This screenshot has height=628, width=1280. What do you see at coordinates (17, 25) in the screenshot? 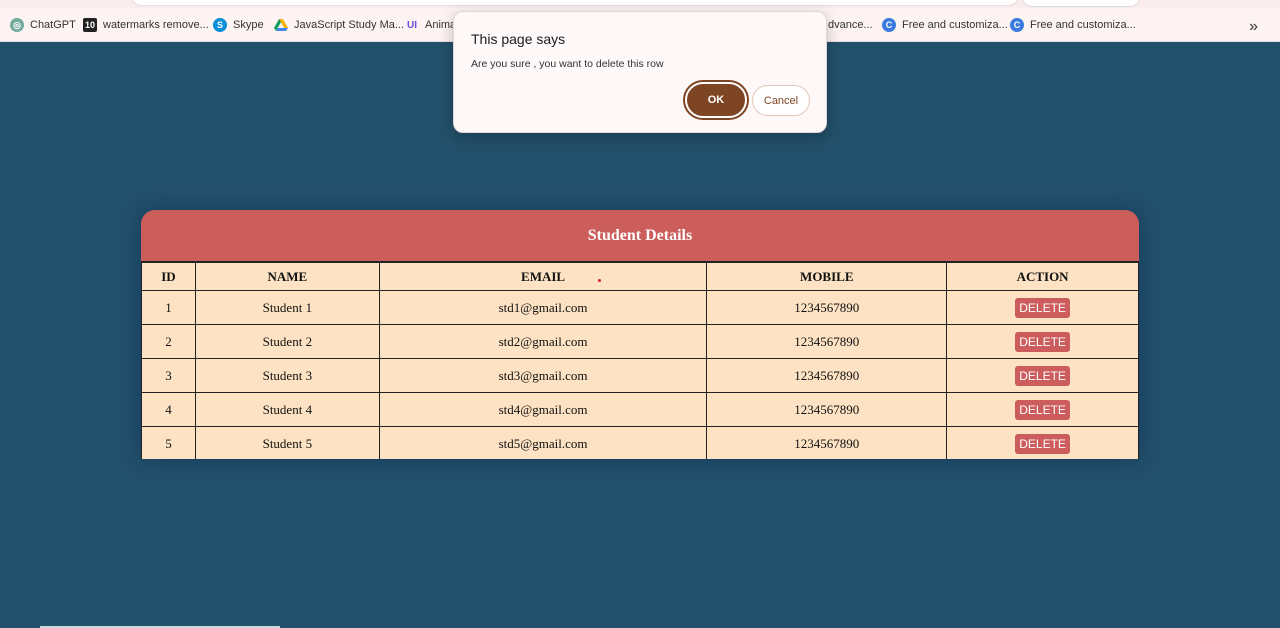
I see `chatgpt-icon: ◎` at bounding box center [17, 25].